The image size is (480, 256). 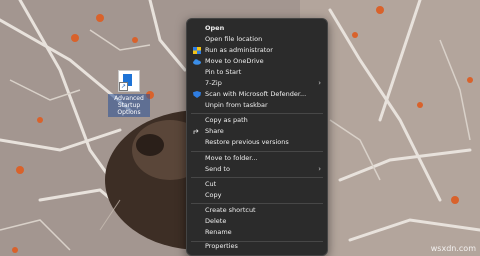 What do you see at coordinates (226, 120) in the screenshot?
I see `menu-item-label: Copy as path` at bounding box center [226, 120].